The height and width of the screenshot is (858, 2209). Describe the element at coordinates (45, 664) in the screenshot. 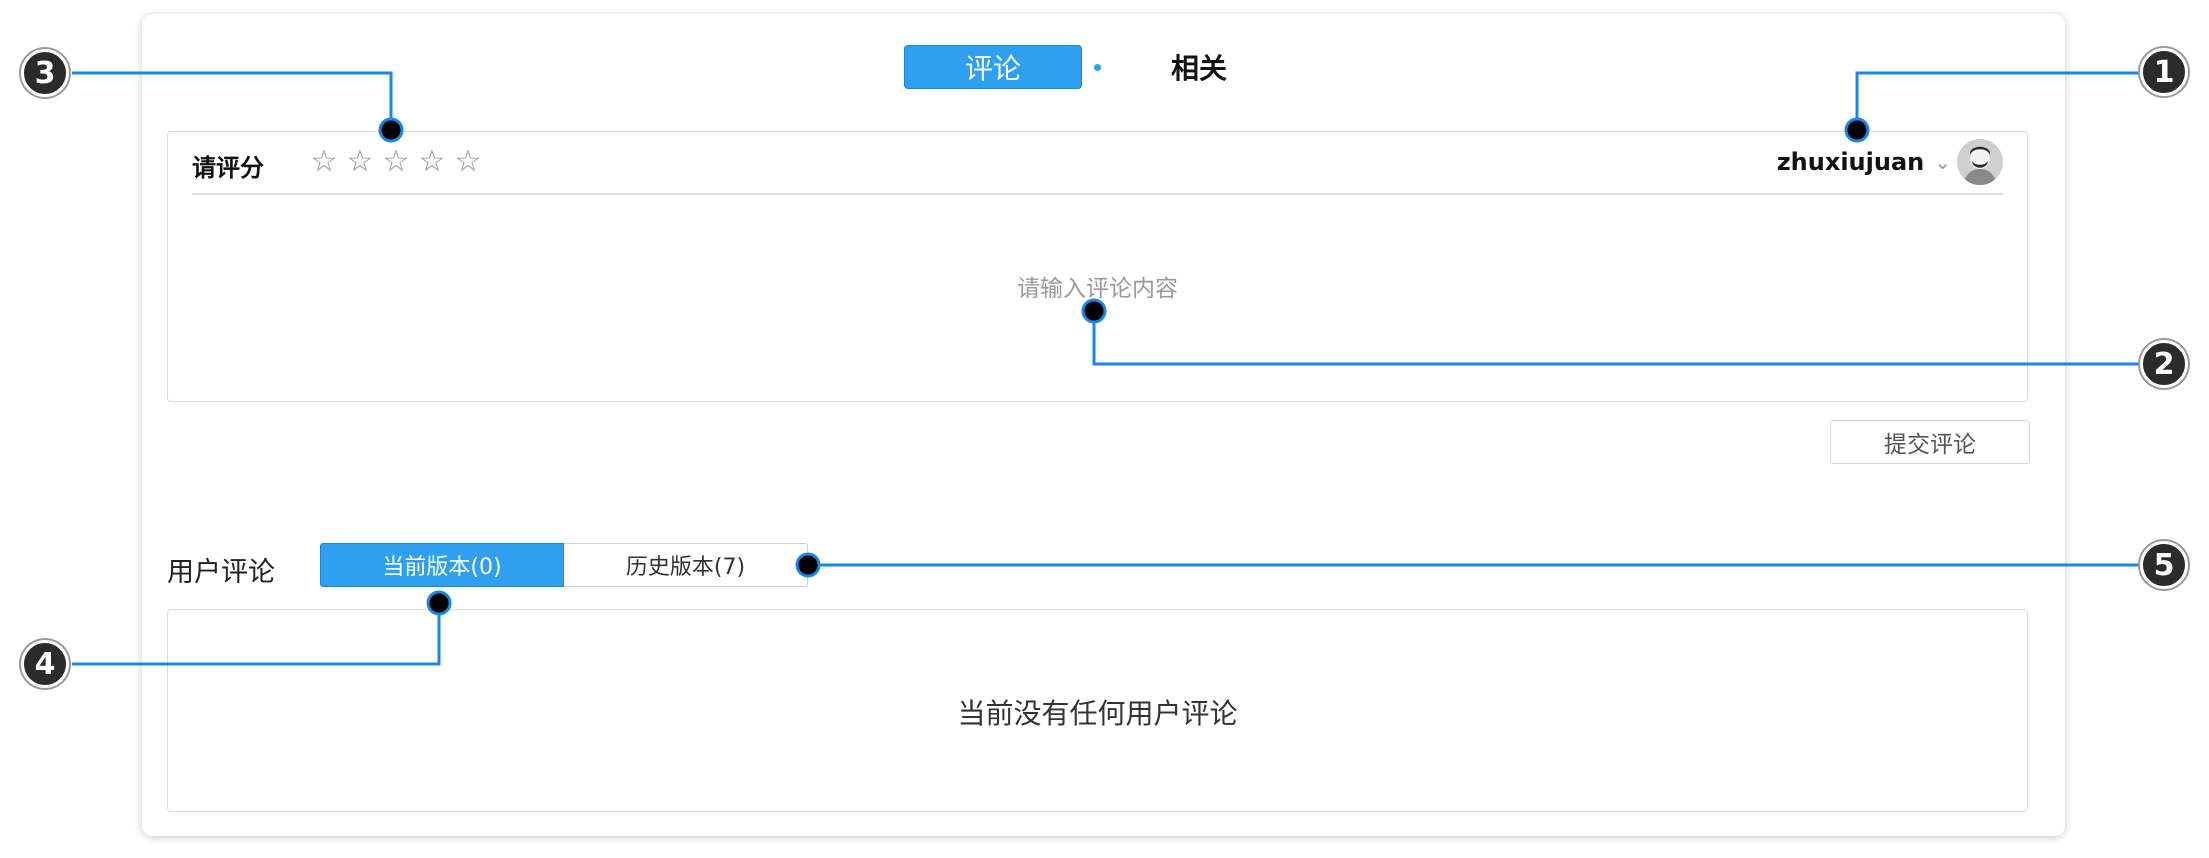

I see `callout-badge-4: 4` at that location.